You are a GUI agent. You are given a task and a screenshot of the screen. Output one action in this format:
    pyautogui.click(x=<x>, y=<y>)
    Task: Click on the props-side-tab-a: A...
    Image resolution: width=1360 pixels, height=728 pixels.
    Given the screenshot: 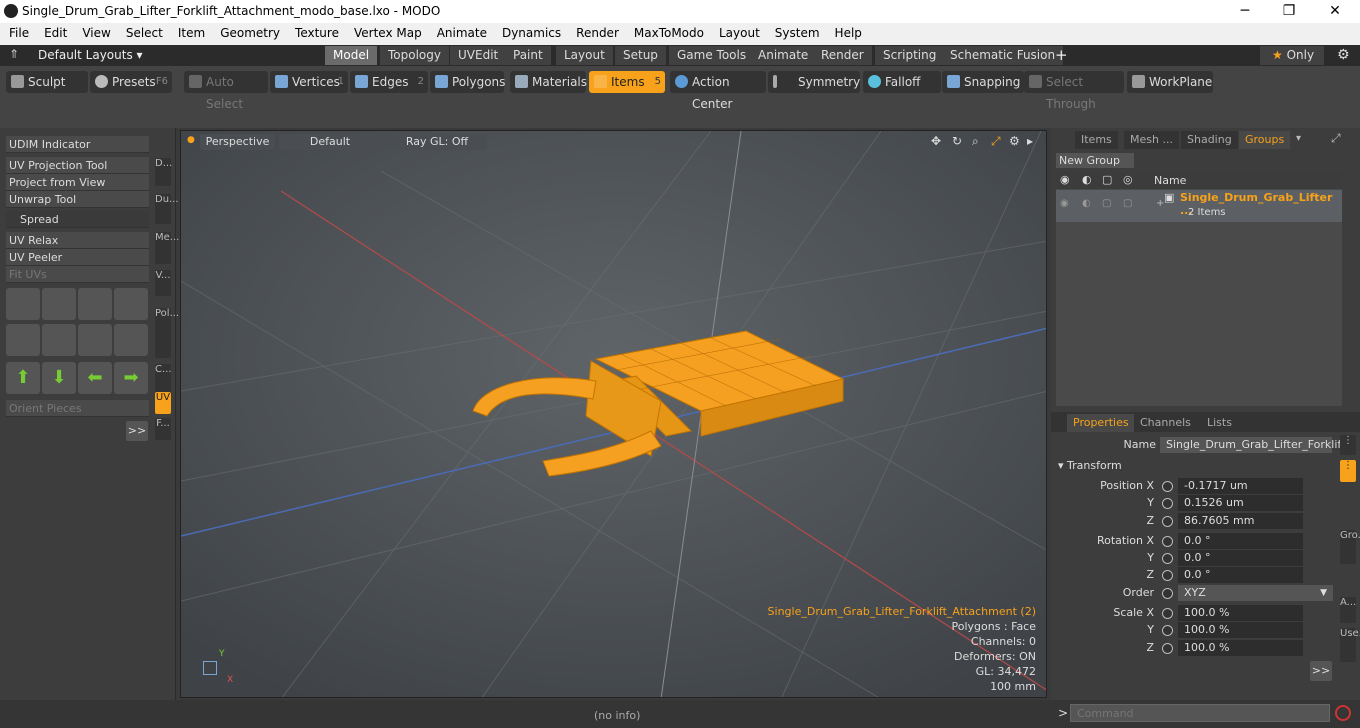 What is the action you would take?
    pyautogui.click(x=1348, y=610)
    